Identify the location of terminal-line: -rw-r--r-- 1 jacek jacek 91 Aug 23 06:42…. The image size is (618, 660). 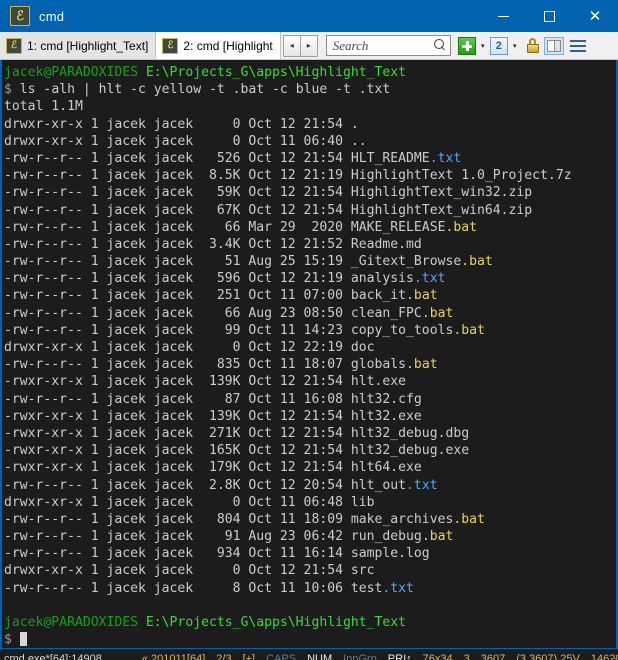
(229, 537).